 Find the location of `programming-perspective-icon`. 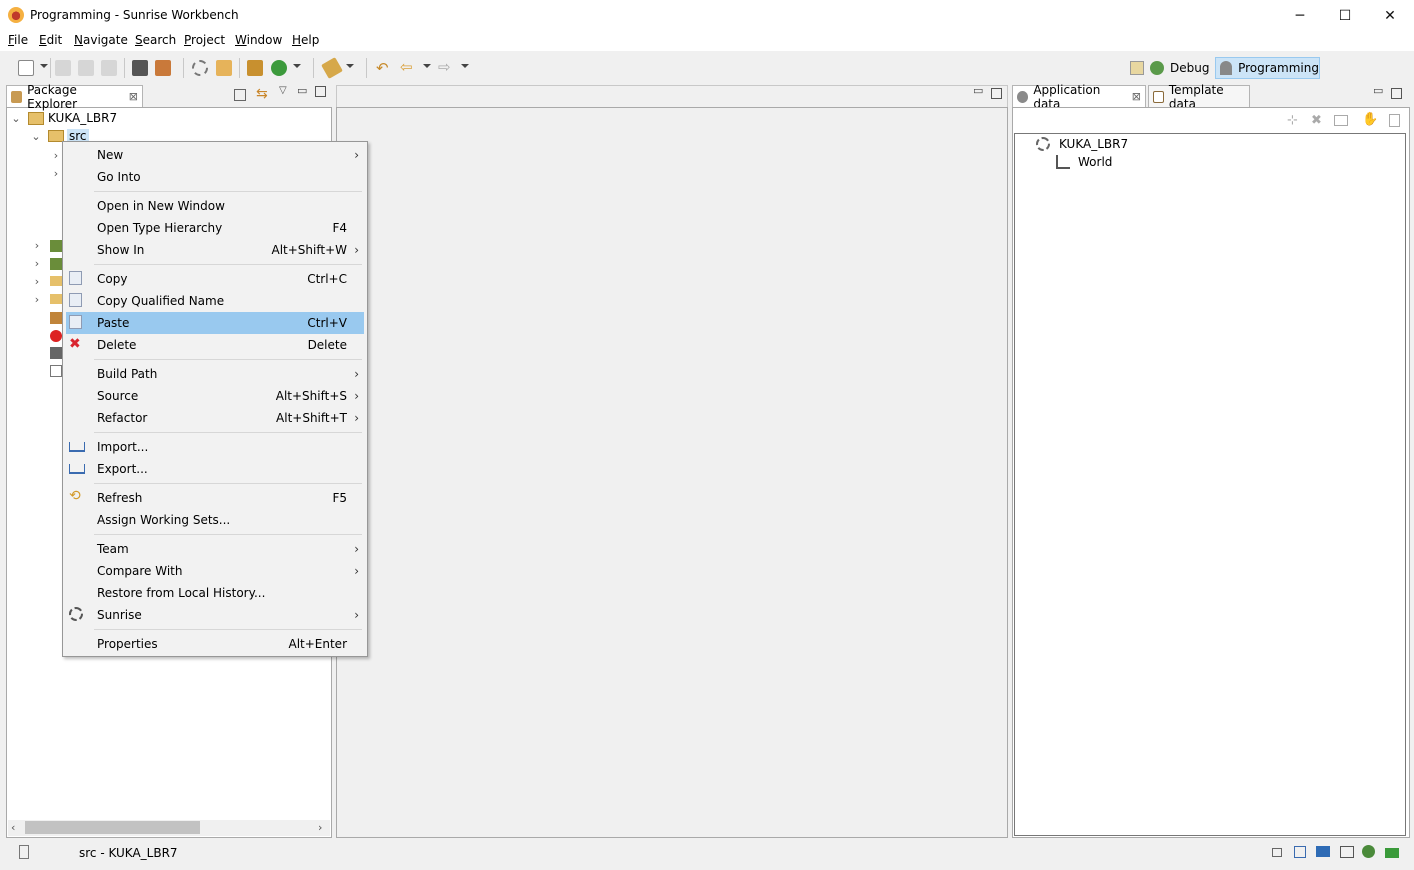

programming-perspective-icon is located at coordinates (1226, 68).